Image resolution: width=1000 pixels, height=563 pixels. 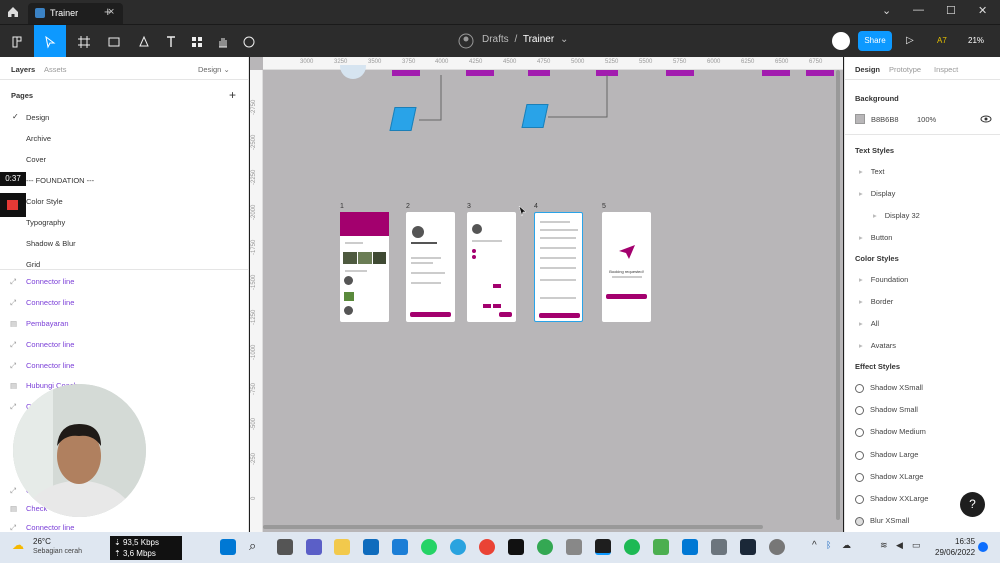 I want to click on volume-icon: ◀, so click(x=899, y=545).